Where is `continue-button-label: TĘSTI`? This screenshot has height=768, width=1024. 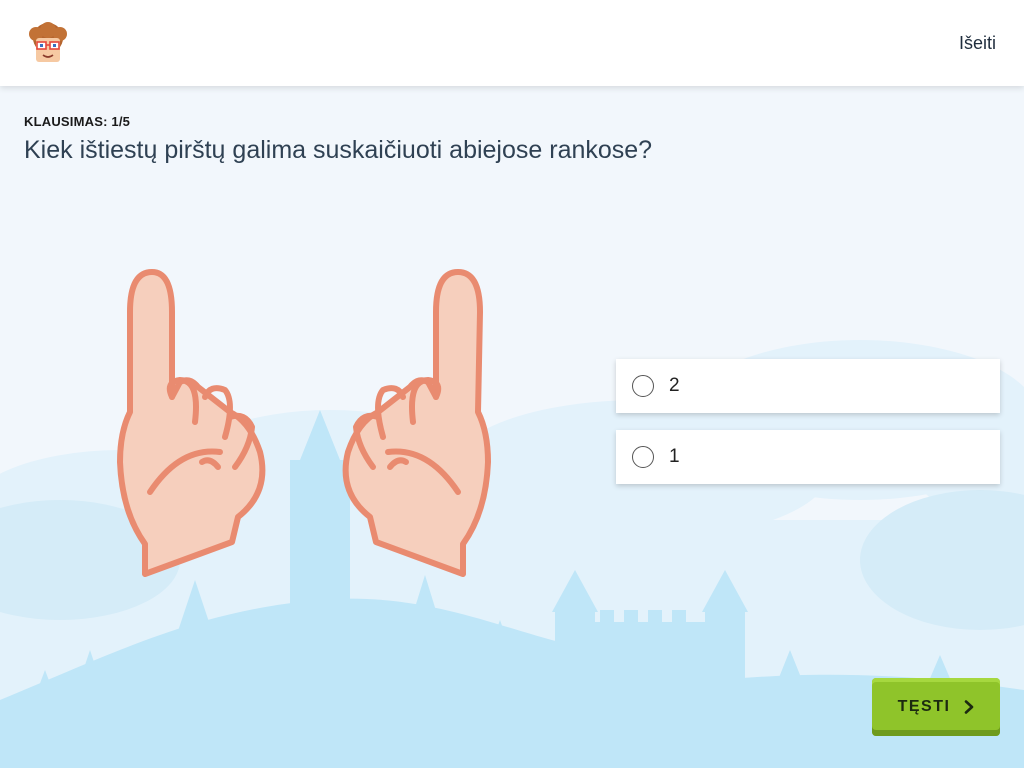 continue-button-label: TĘSTI is located at coordinates (924, 706).